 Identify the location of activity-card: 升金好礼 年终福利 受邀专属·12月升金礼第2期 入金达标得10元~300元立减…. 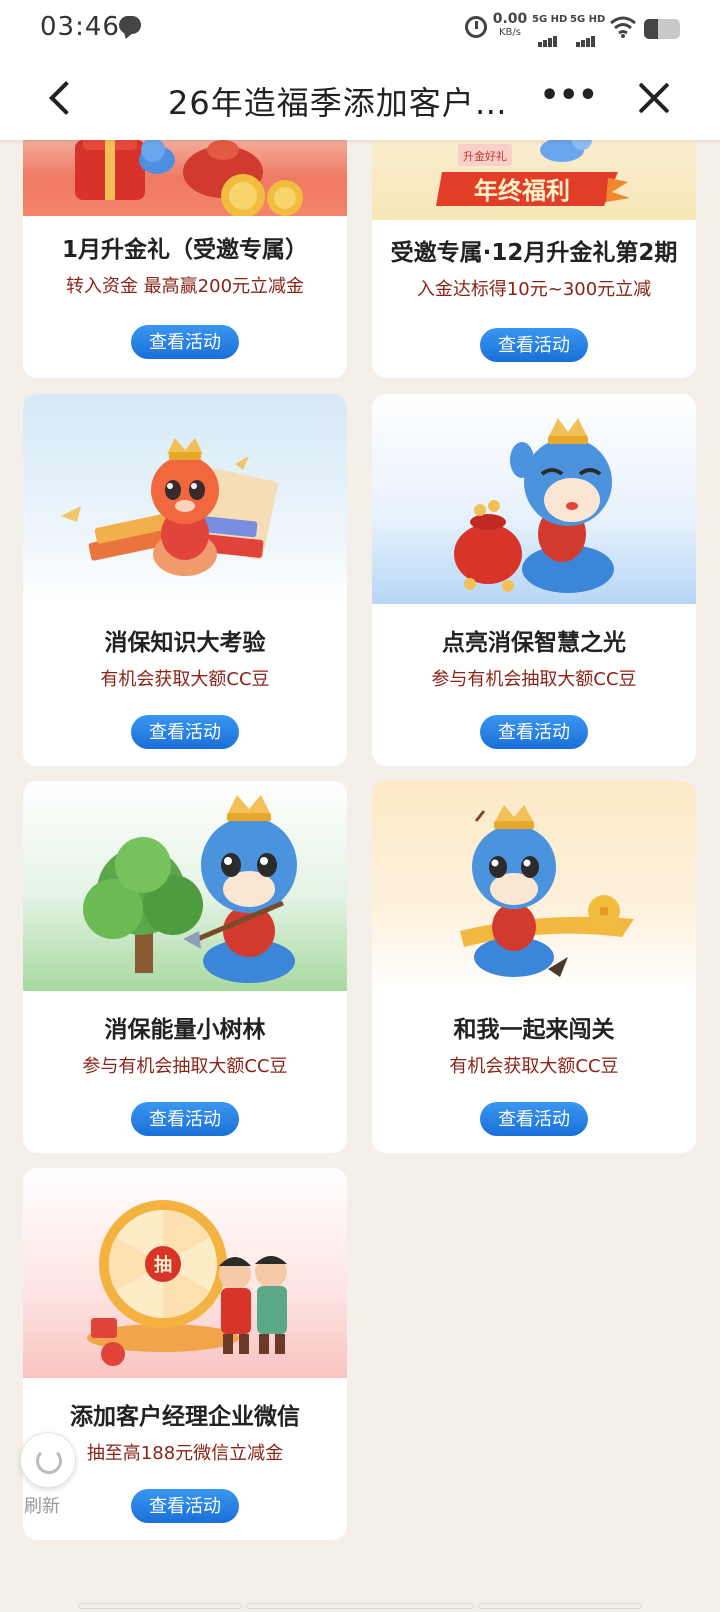
(534, 249).